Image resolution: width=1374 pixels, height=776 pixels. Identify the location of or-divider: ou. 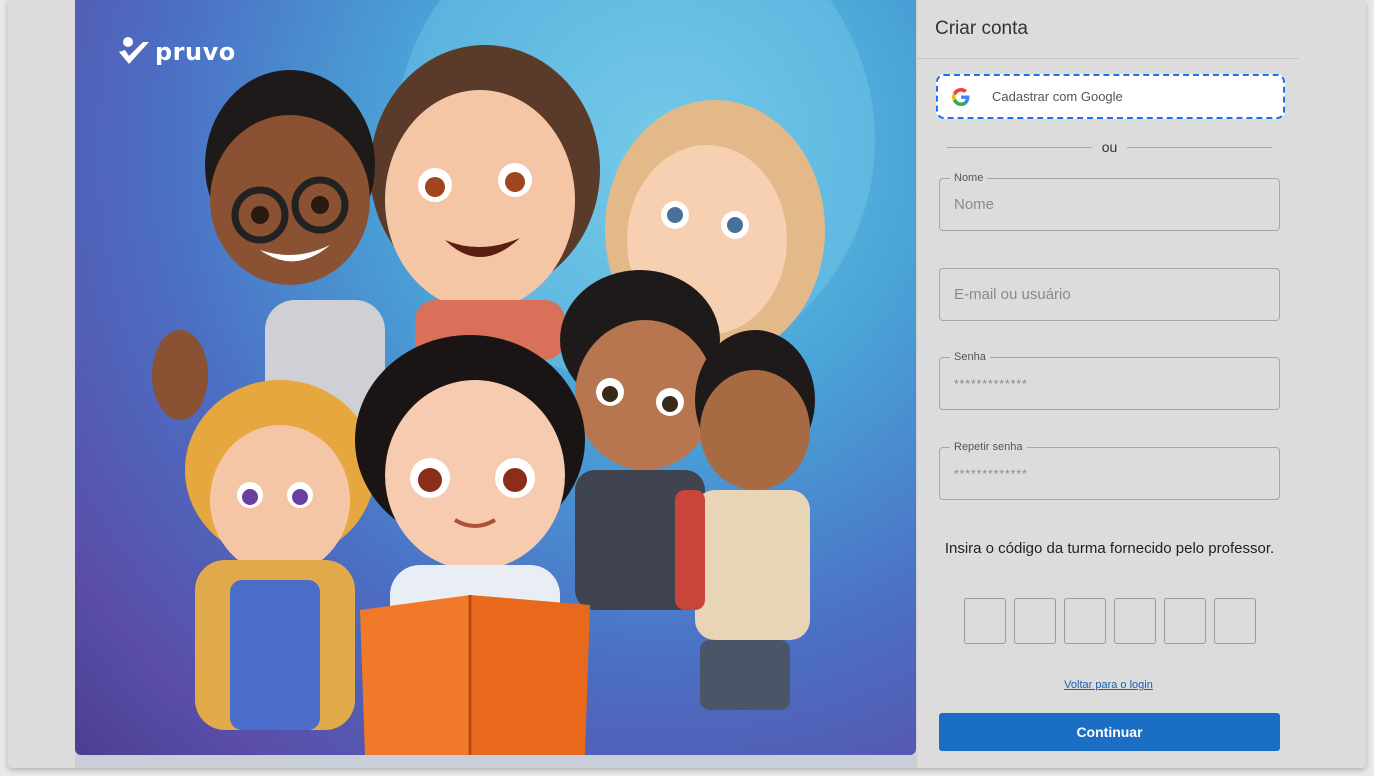
(1110, 147).